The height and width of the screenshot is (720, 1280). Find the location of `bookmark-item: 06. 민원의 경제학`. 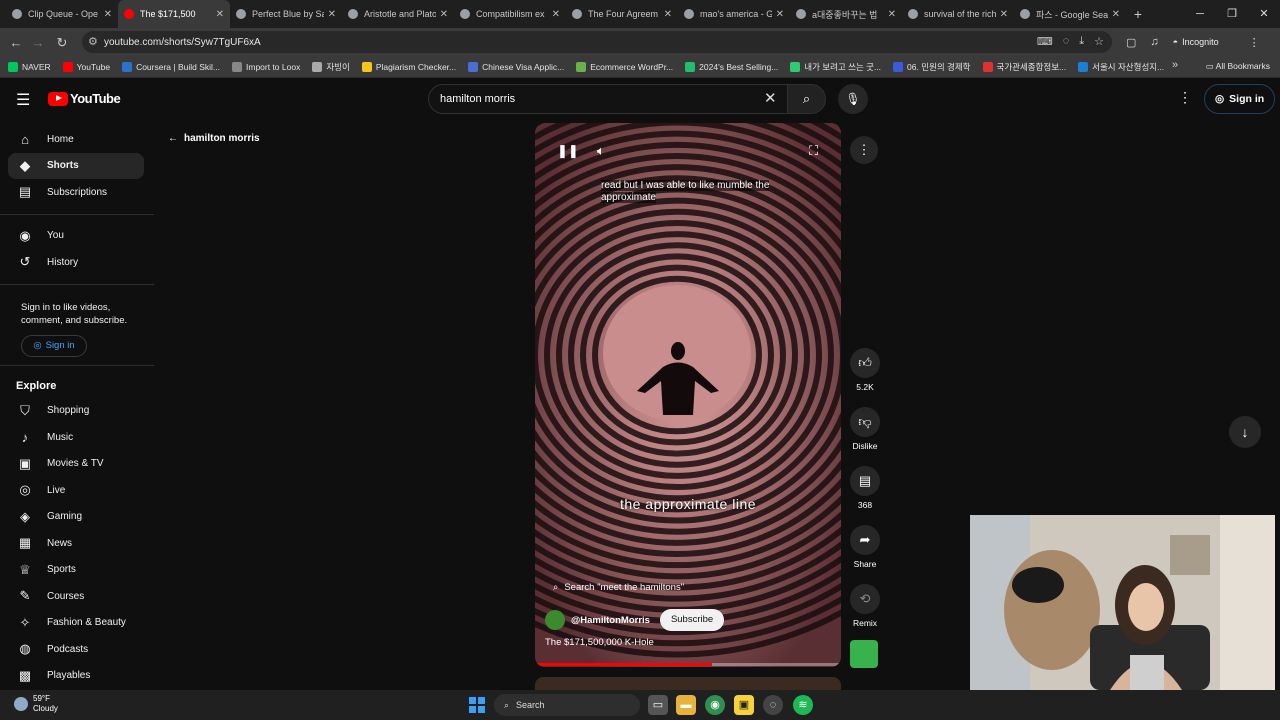

bookmark-item: 06. 민원의 경제학 is located at coordinates (932, 67).